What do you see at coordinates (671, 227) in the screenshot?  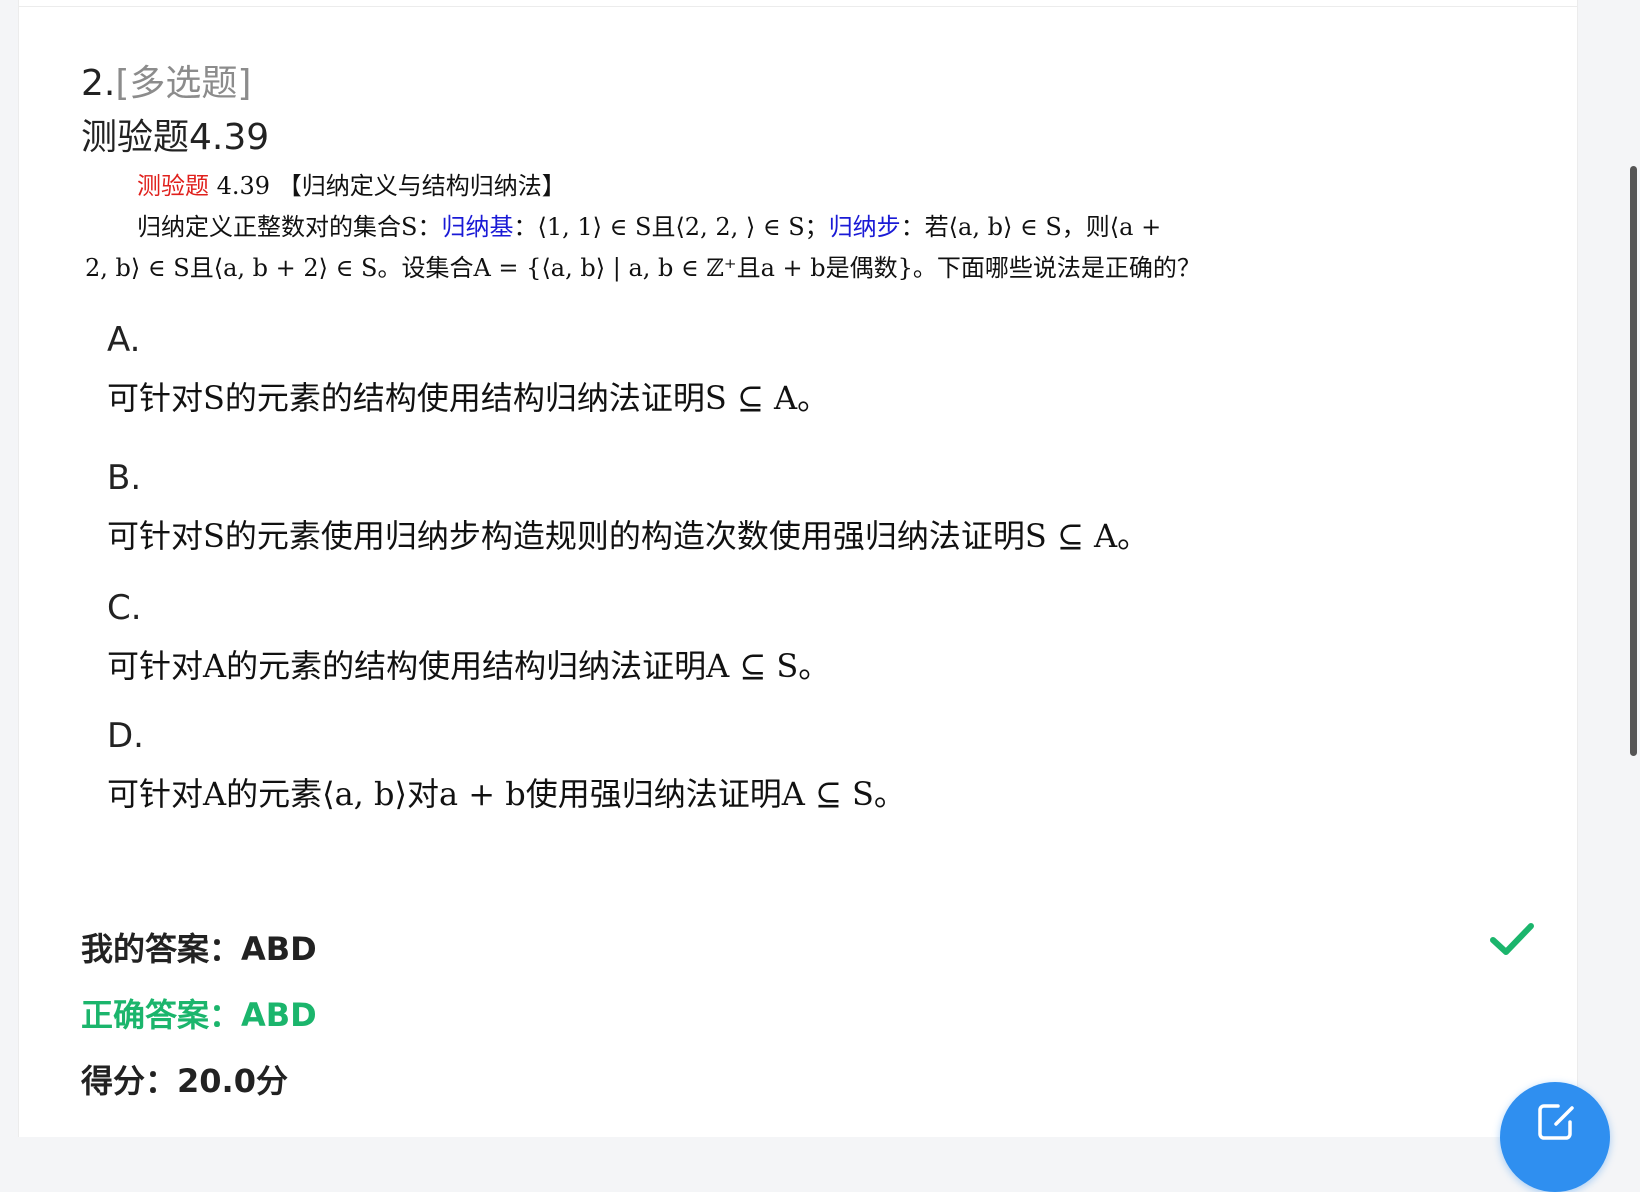 I see `stem-base-text: ：⟨1, 1⟩ ∈ S且⟨2, 2, ⟩ ∈ S；` at bounding box center [671, 227].